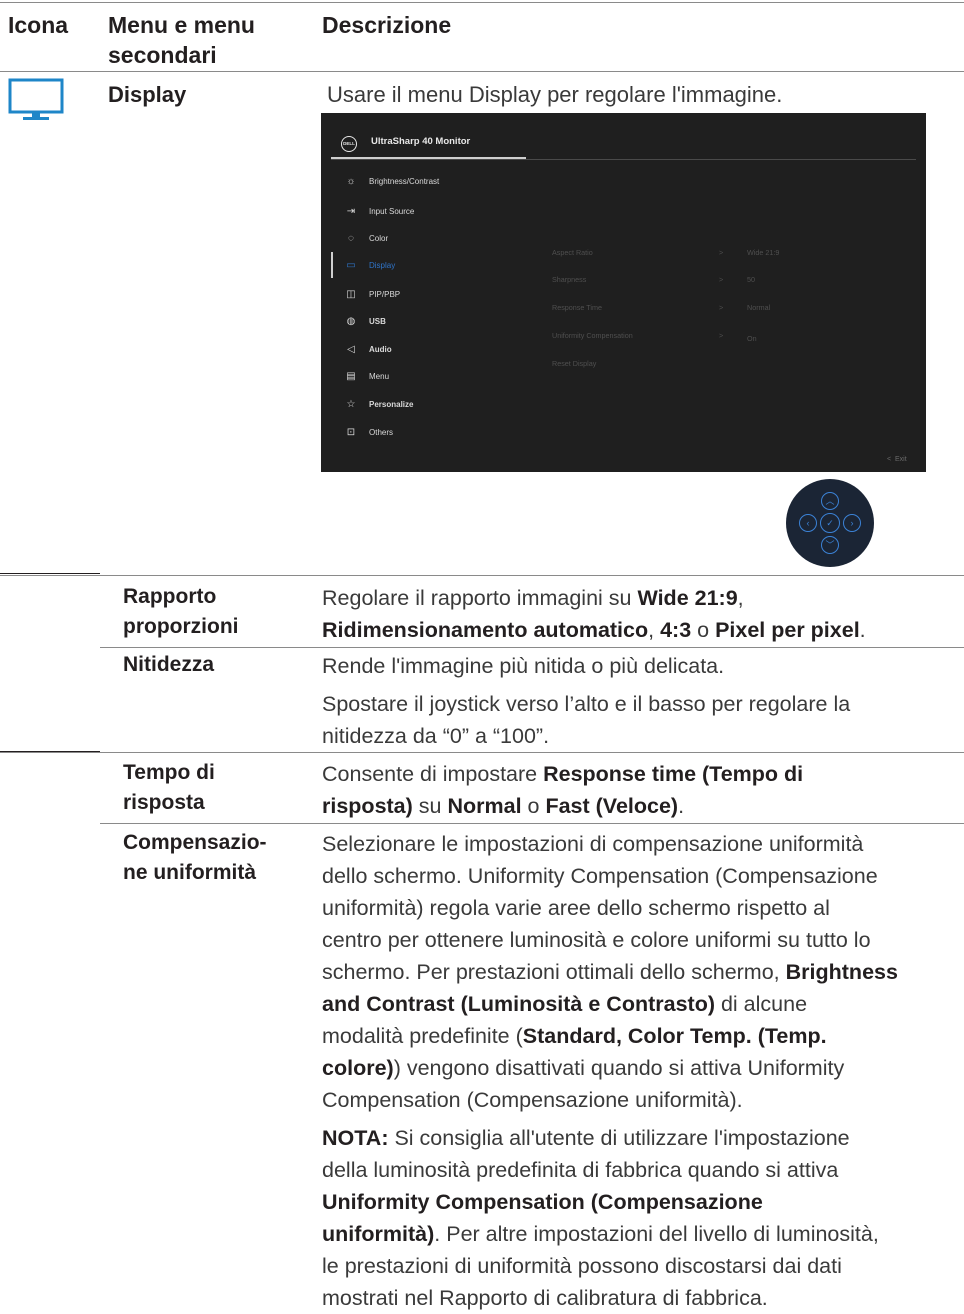  Describe the element at coordinates (623, 159) in the screenshot. I see `osd-header-rule` at that location.